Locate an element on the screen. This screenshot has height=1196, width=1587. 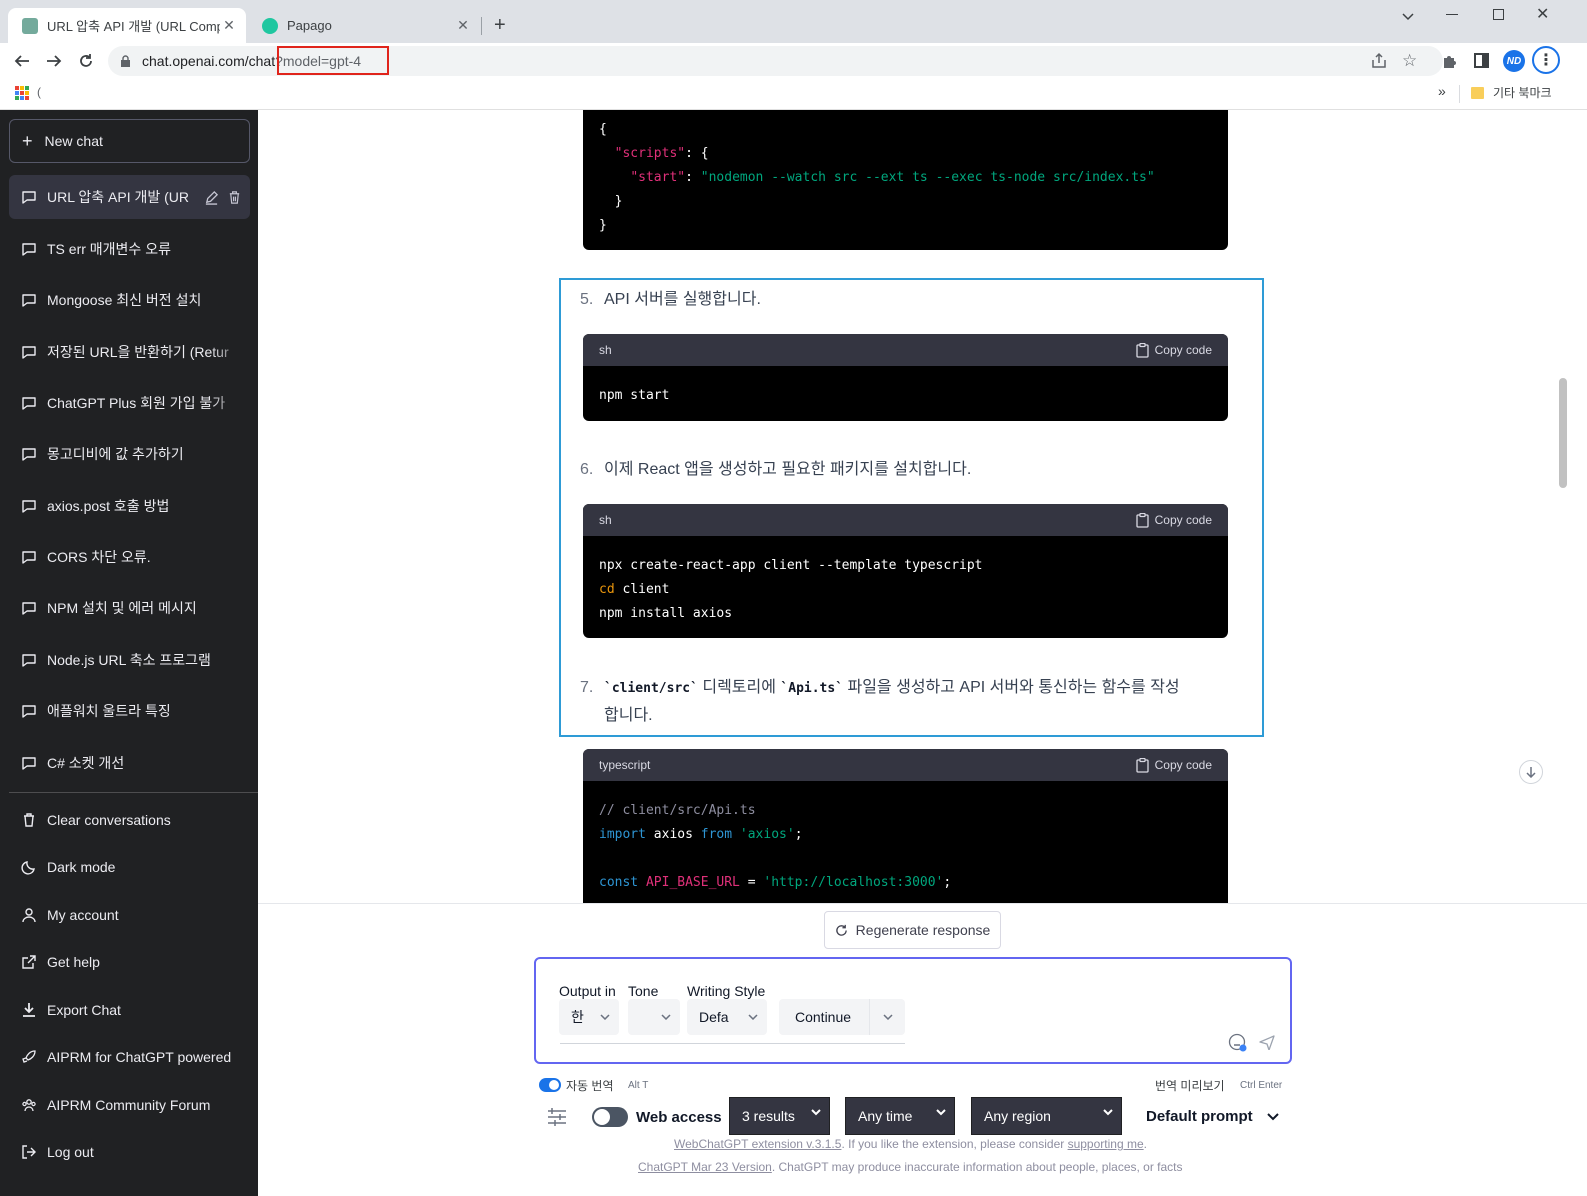
apps-grid-icon is located at coordinates (22, 93).